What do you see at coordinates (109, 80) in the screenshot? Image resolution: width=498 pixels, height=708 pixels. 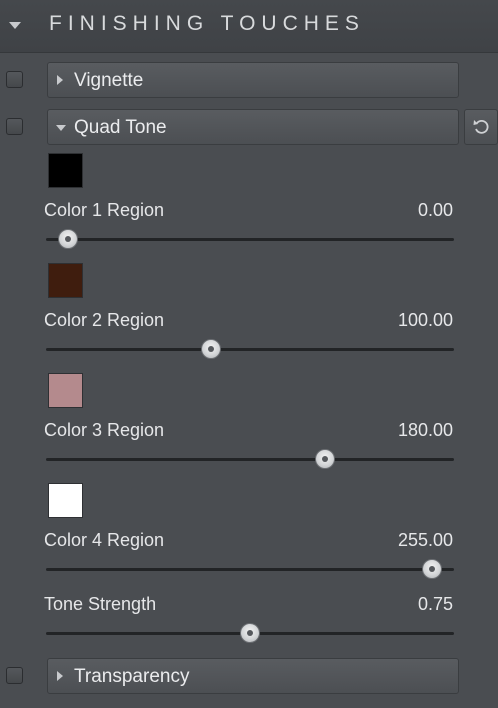 I see `section-label-vignette: Vignette` at bounding box center [109, 80].